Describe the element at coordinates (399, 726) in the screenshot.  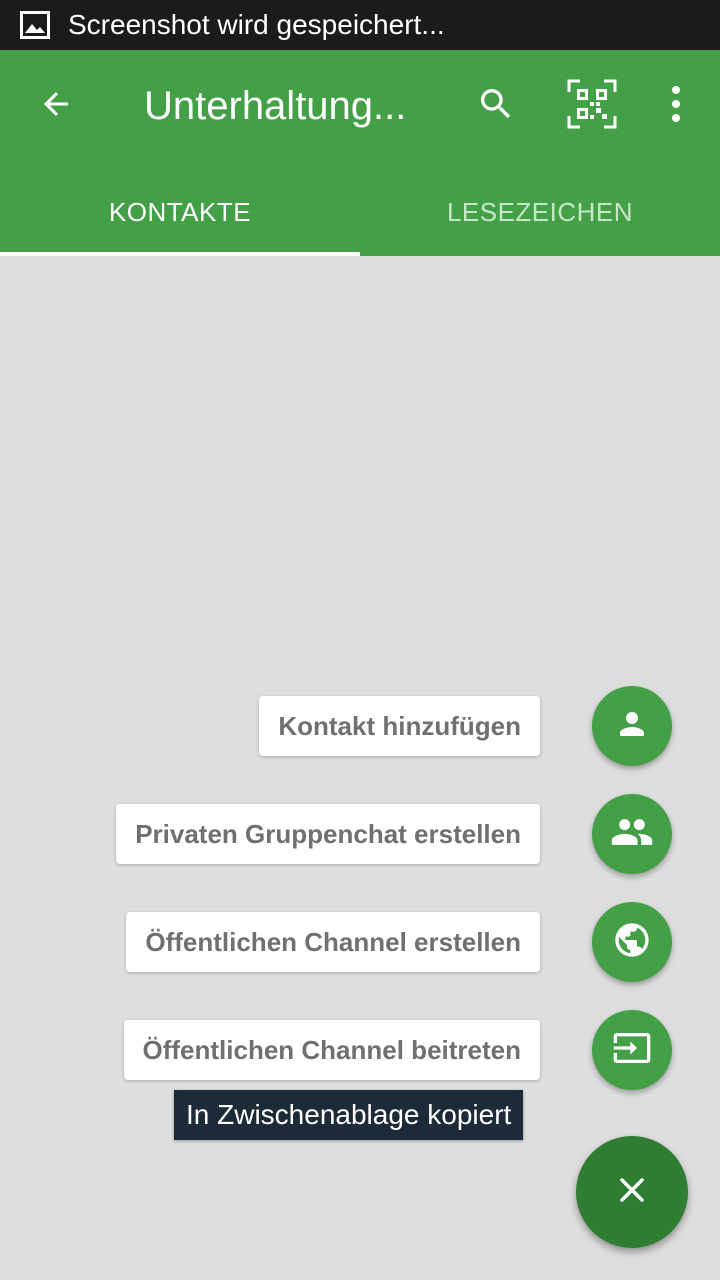
I see `add-contact-label: Kontakt hinzufügen` at that location.